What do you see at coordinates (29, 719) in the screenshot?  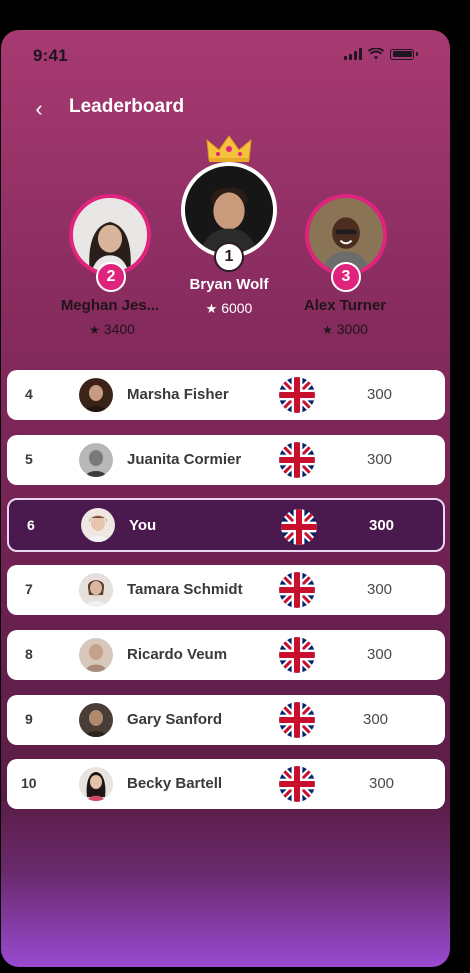 I see `row-rank: 9` at bounding box center [29, 719].